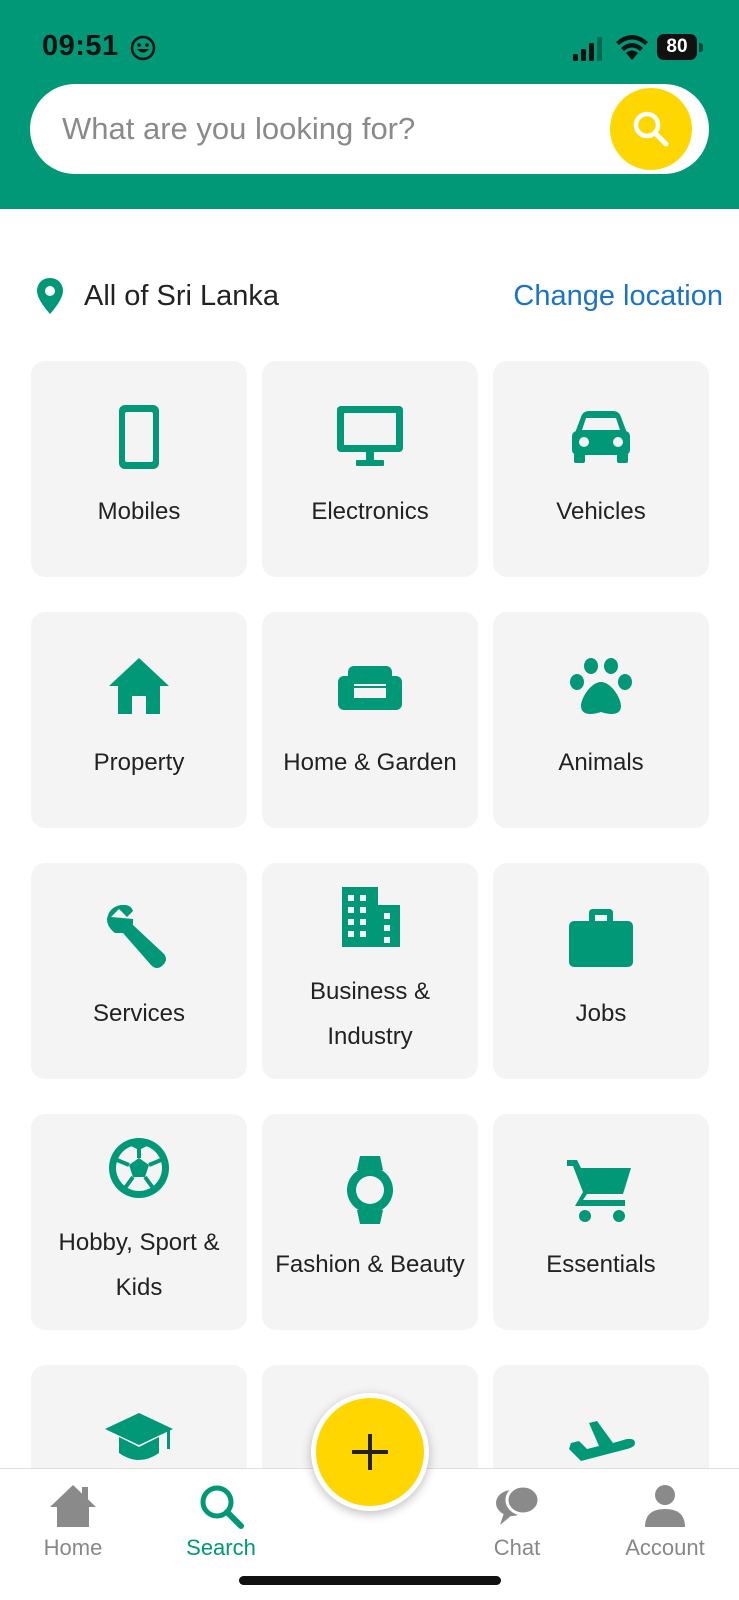  Describe the element at coordinates (370, 1190) in the screenshot. I see `watch-icon` at that location.